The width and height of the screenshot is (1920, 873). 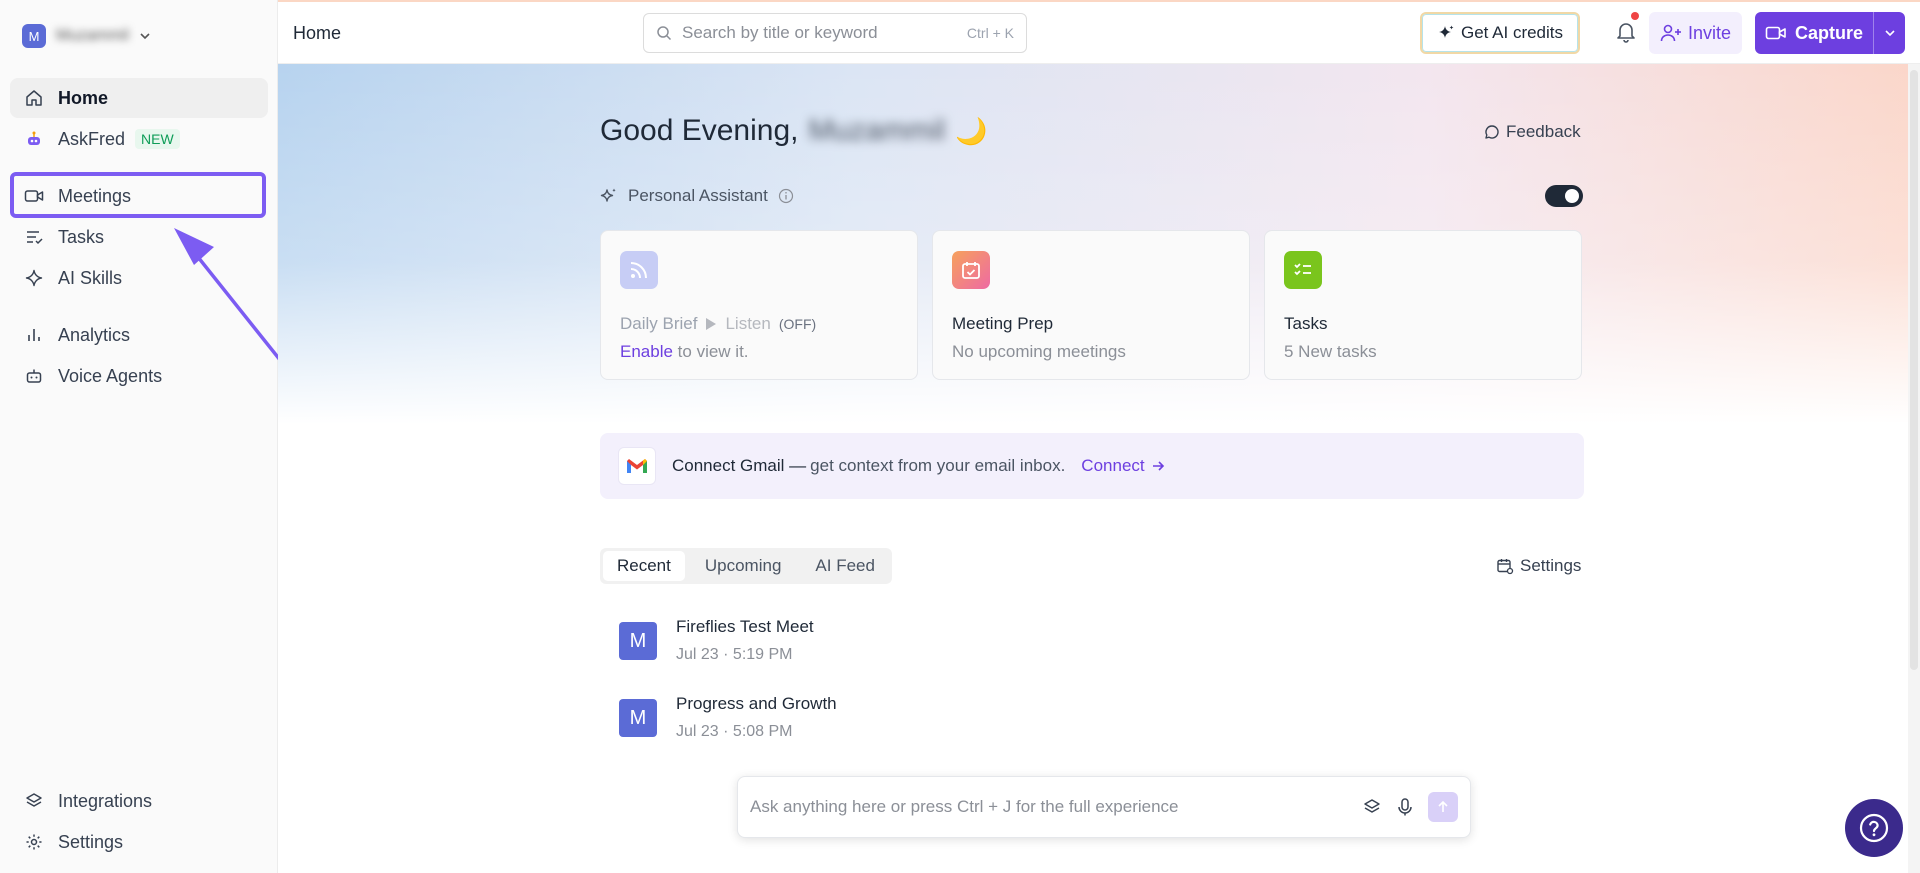 What do you see at coordinates (34, 842) in the screenshot?
I see `gear-icon` at bounding box center [34, 842].